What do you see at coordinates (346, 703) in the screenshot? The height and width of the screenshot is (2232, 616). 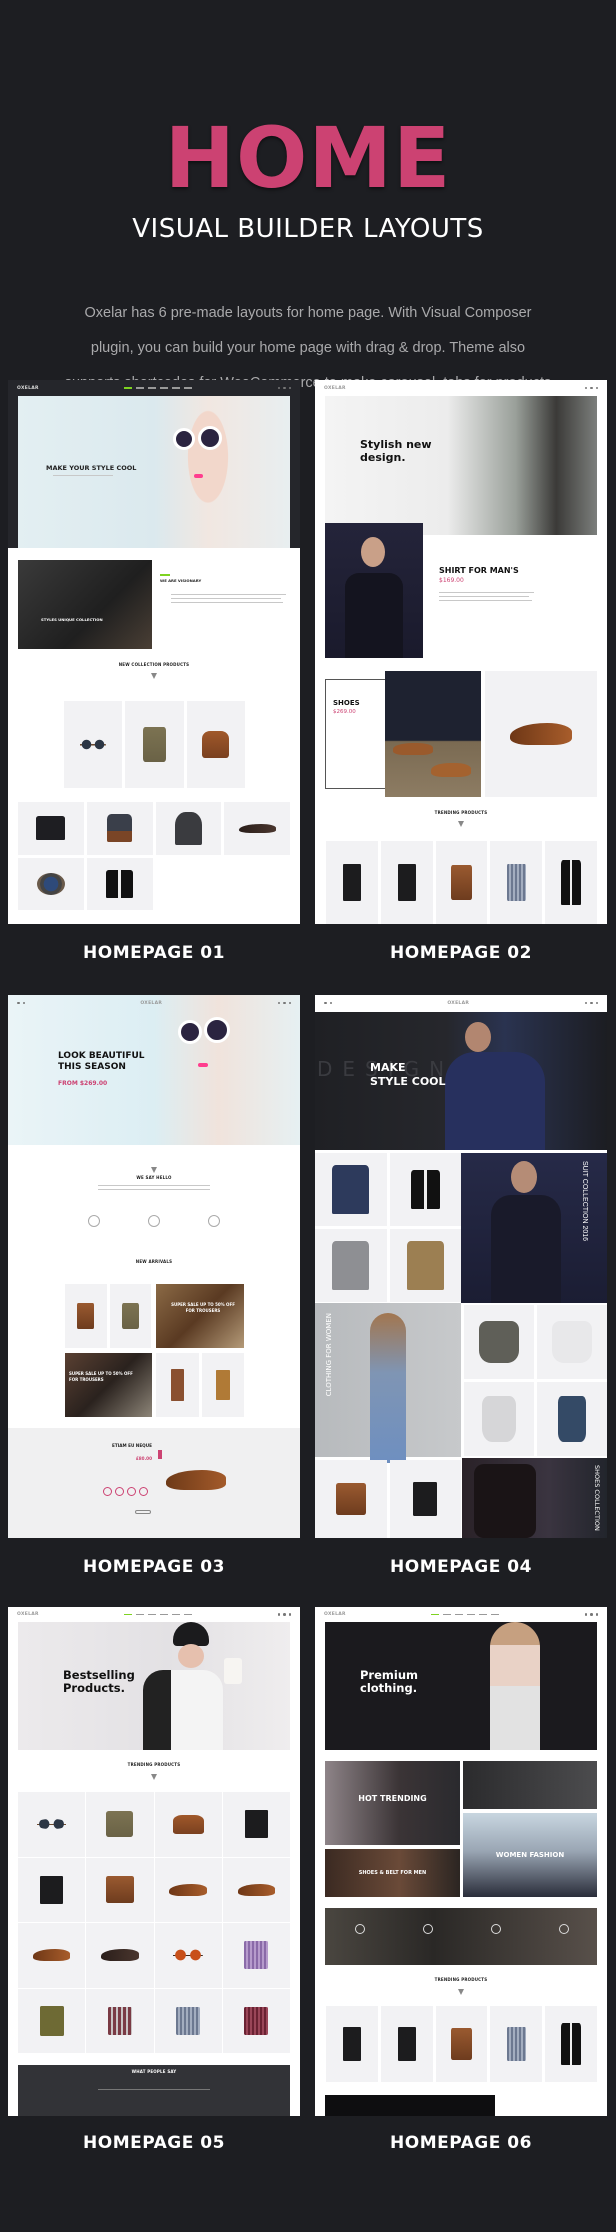 I see `shoes-title: SHOES` at bounding box center [346, 703].